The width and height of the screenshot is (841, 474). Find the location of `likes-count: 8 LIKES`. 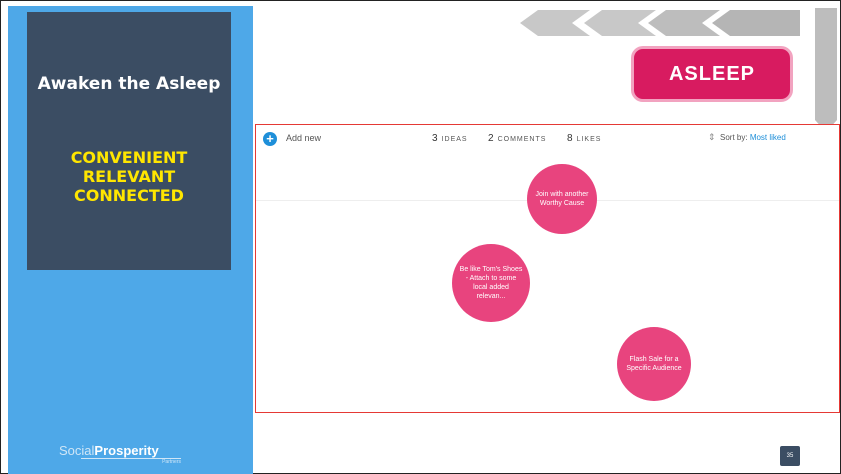

likes-count: 8 LIKES is located at coordinates (584, 138).